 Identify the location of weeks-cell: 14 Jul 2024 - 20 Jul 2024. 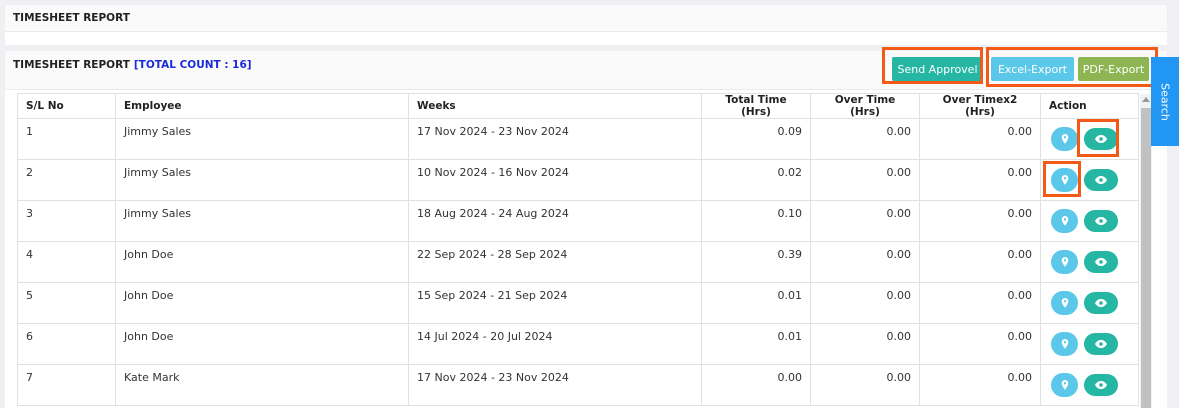
(555, 344).